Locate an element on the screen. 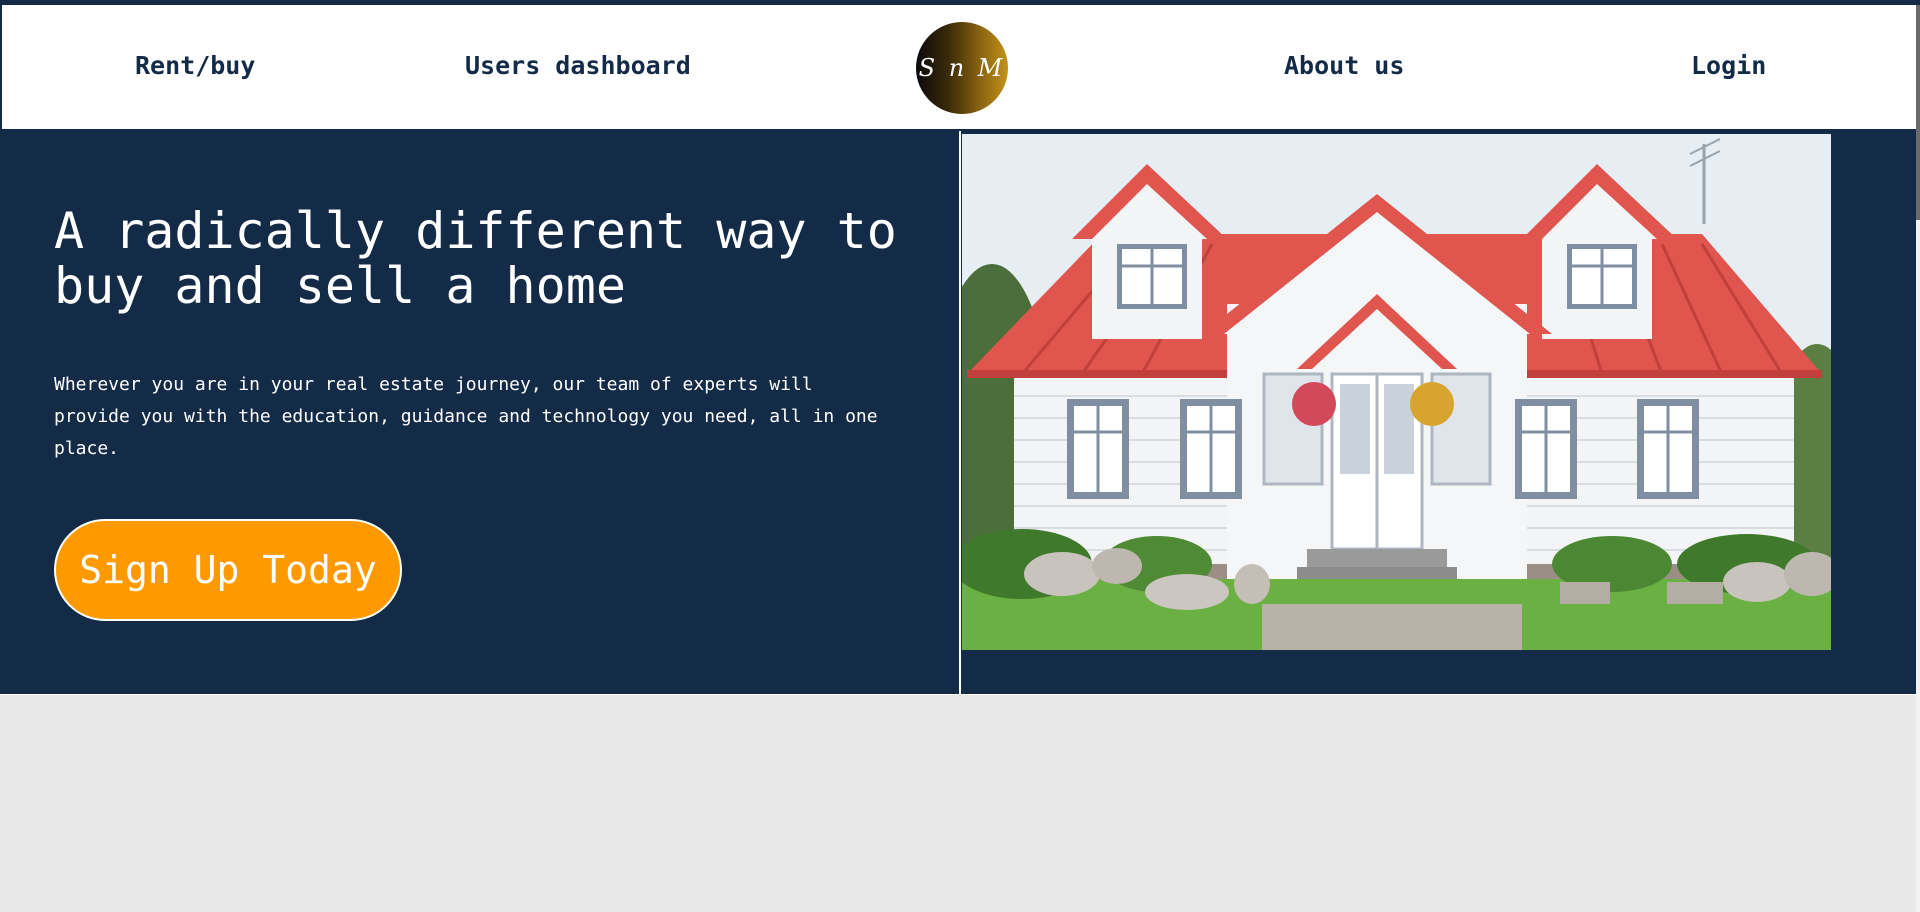 This screenshot has height=912, width=1920. scrollbar-thumb is located at coordinates (1918, 112).